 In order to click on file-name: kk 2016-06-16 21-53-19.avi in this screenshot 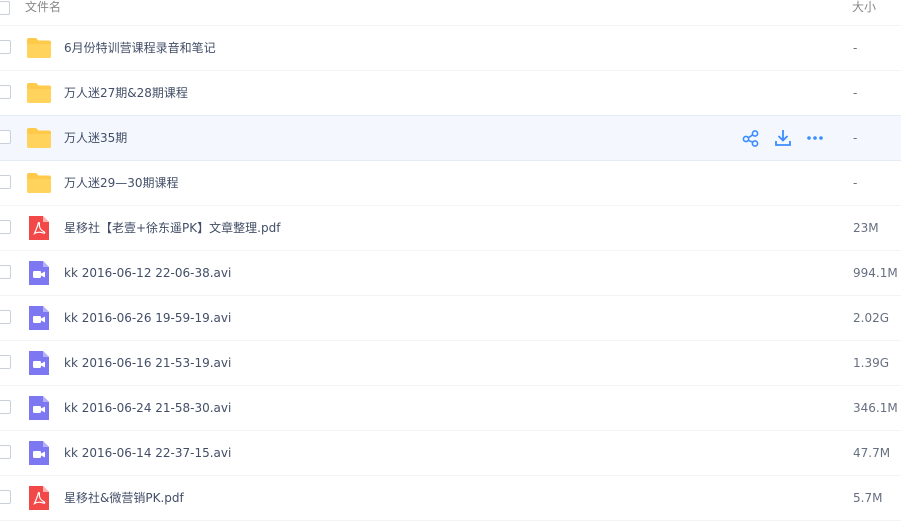, I will do `click(147, 363)`.